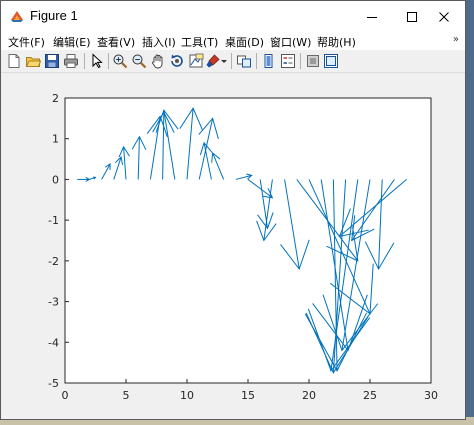 The height and width of the screenshot is (425, 474). I want to click on menu-window: 窗口(W), so click(290, 42).